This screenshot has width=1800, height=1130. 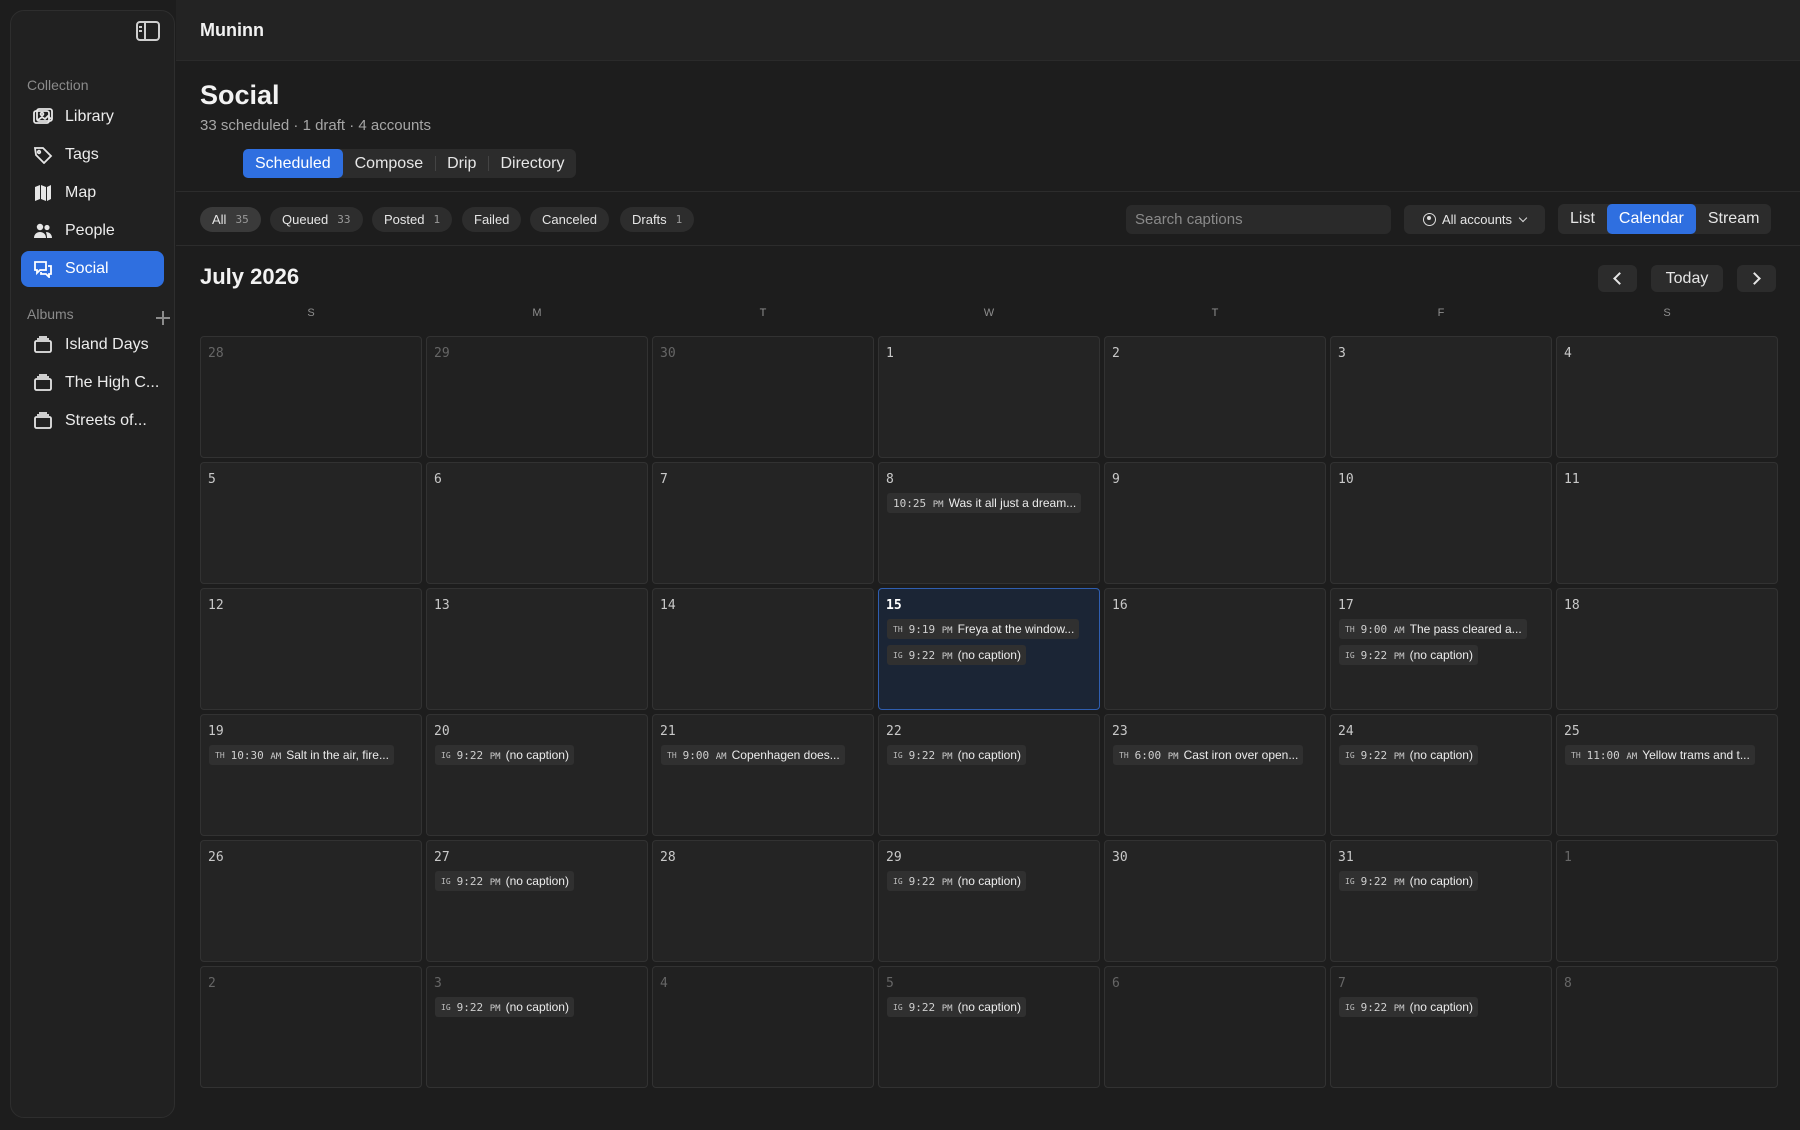 I want to click on calendar-day: 10, so click(x=1441, y=523).